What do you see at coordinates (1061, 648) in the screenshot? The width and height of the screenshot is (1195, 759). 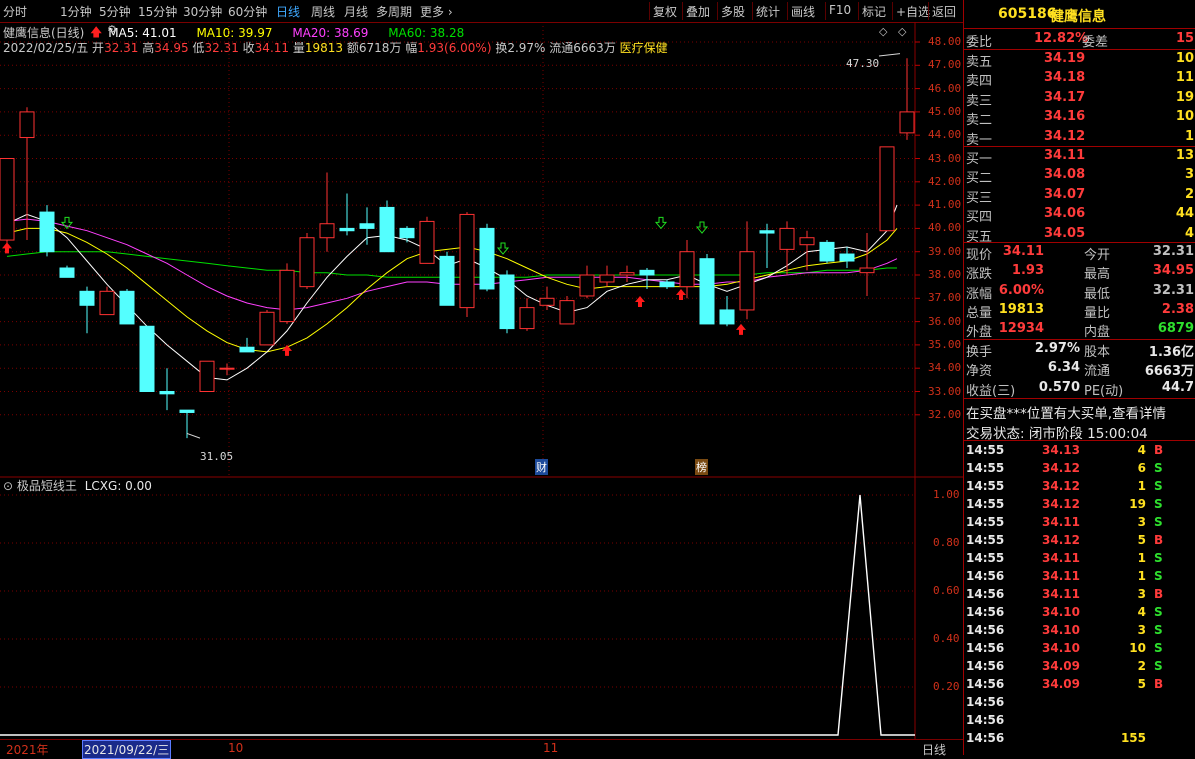 I see `tick-price: 34.10` at bounding box center [1061, 648].